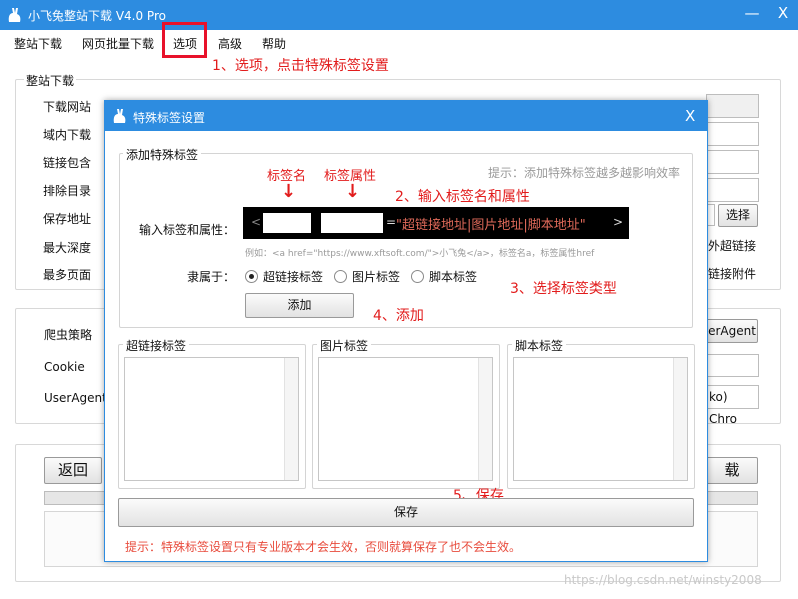 Image resolution: width=798 pixels, height=599 pixels. I want to click on equals-sign: =, so click(391, 222).